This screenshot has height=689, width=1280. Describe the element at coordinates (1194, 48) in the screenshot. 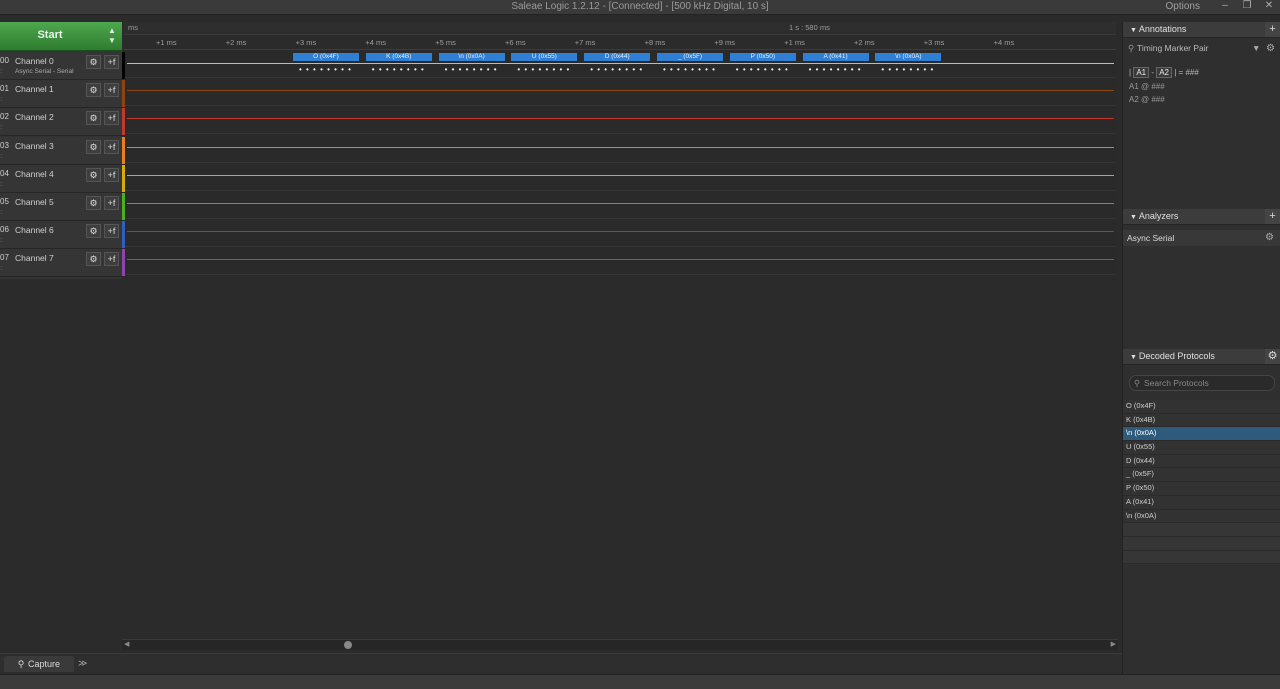

I see `marker-pair-selector: ⚲ Timing Marker Pair ▼` at that location.